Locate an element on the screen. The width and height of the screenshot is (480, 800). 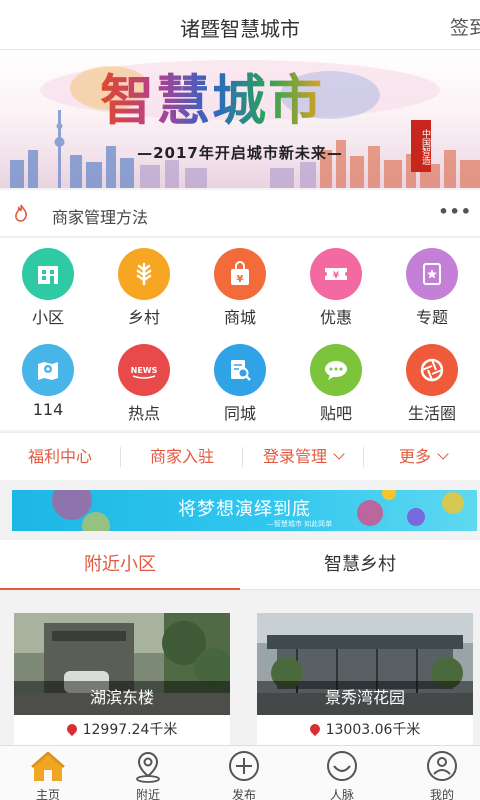
svg-text: NEWS is located at coordinates (144, 370).